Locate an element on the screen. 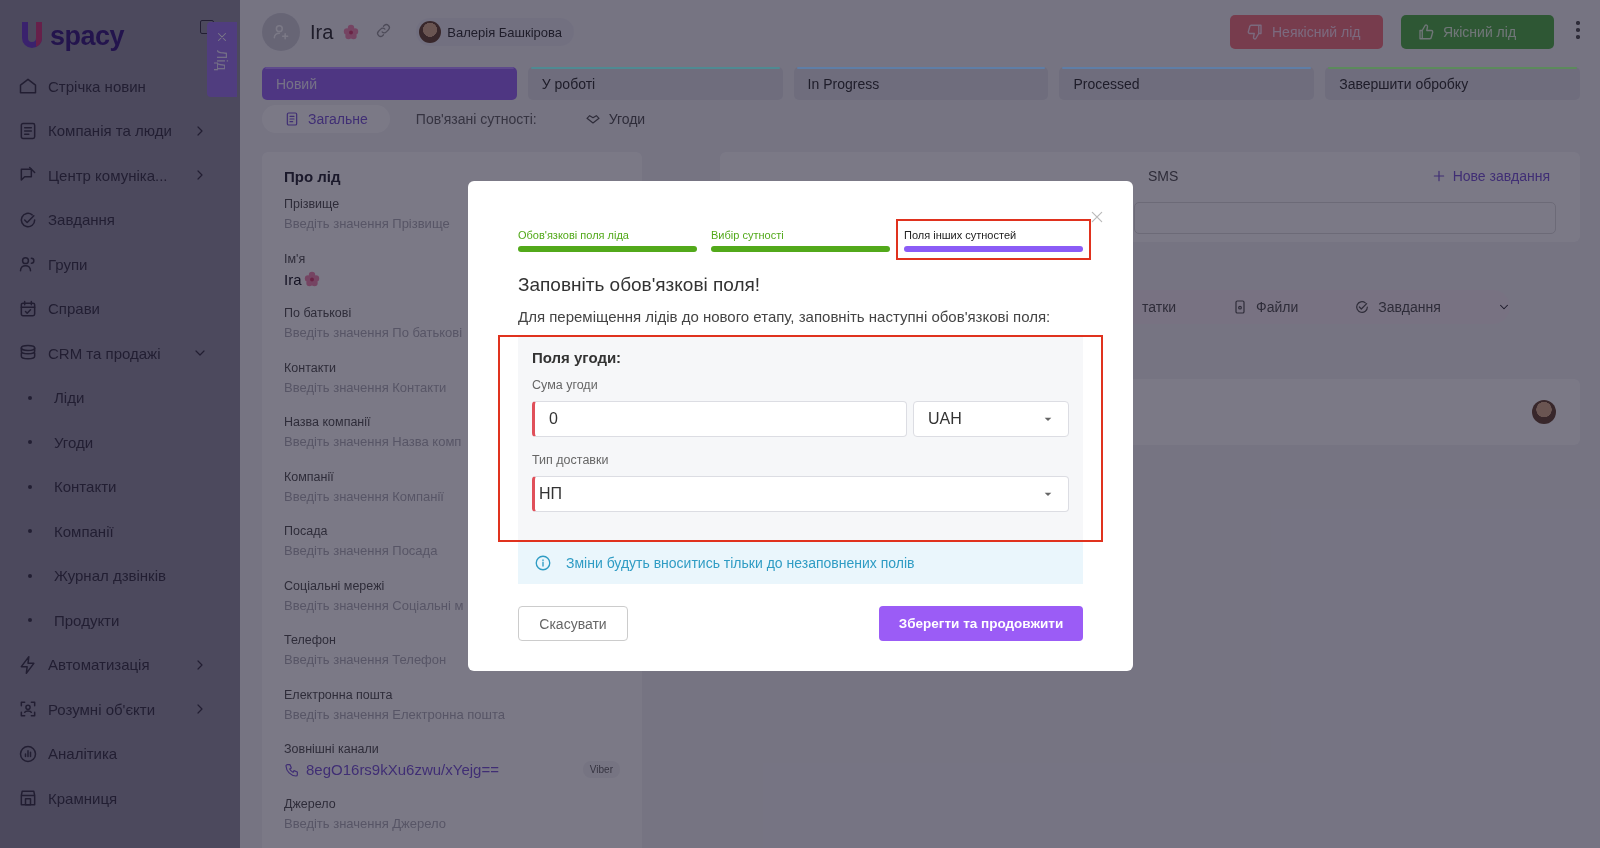  filter-tab: татки is located at coordinates (1159, 307).